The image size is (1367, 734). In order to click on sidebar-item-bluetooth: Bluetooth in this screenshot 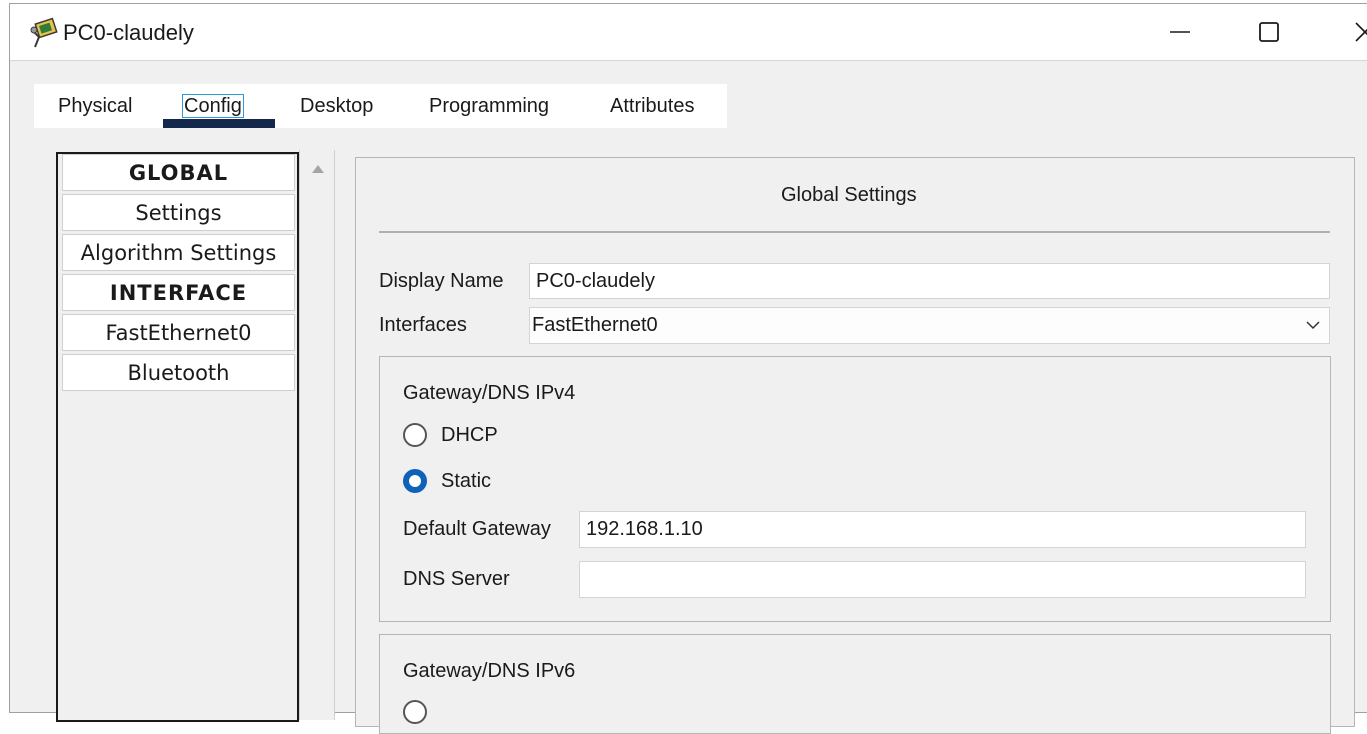, I will do `click(178, 372)`.